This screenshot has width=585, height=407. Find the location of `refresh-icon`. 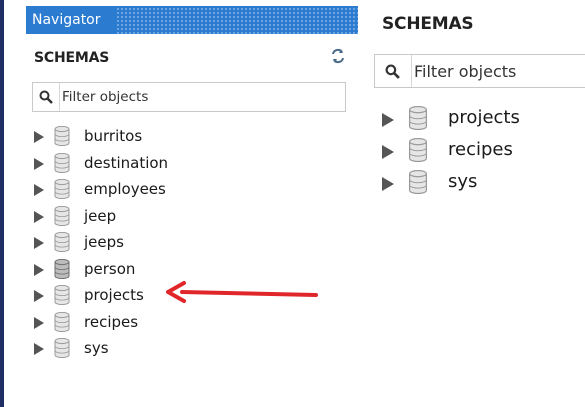

refresh-icon is located at coordinates (338, 56).